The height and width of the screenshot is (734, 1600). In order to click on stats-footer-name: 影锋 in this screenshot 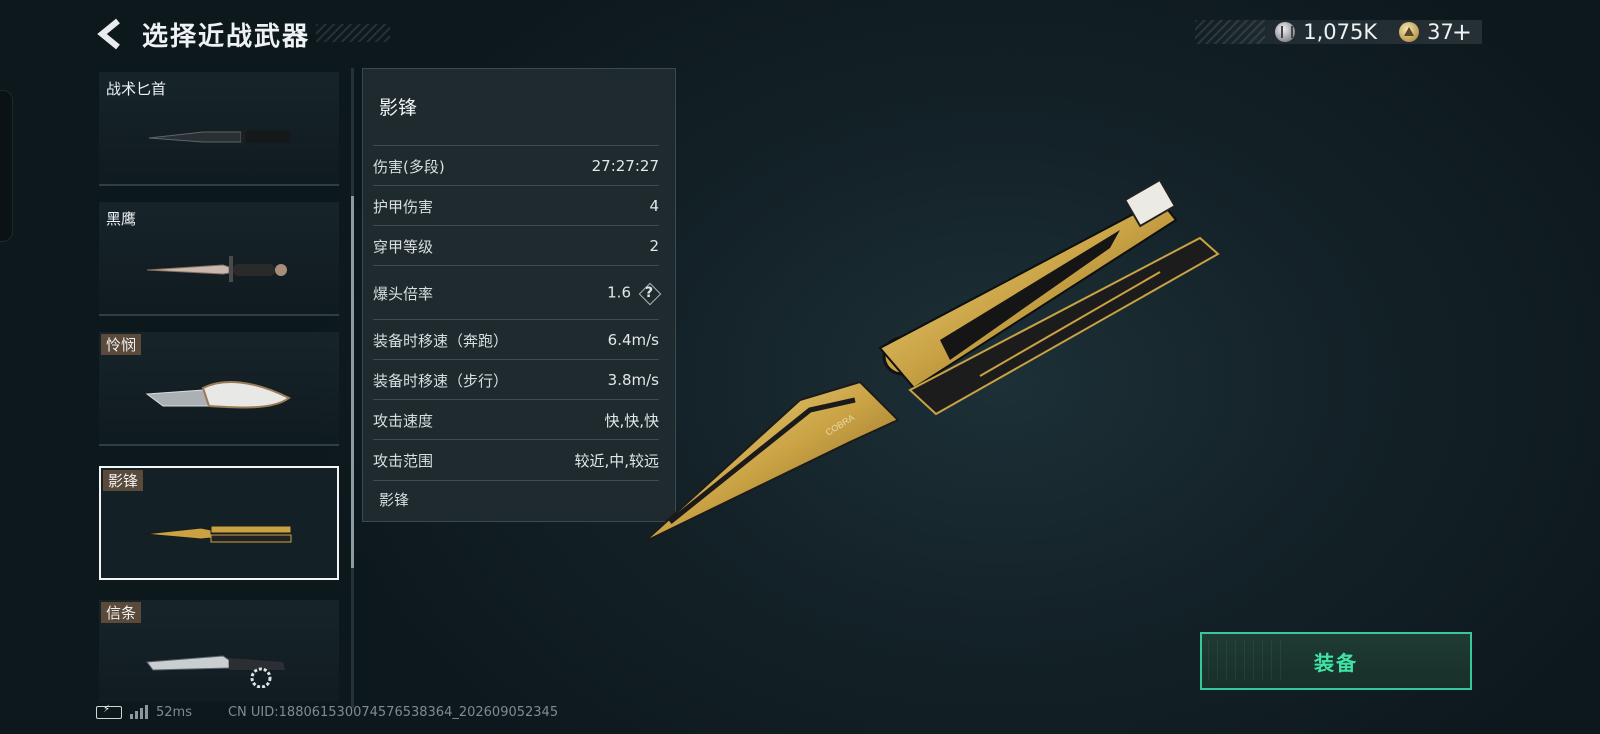, I will do `click(394, 500)`.